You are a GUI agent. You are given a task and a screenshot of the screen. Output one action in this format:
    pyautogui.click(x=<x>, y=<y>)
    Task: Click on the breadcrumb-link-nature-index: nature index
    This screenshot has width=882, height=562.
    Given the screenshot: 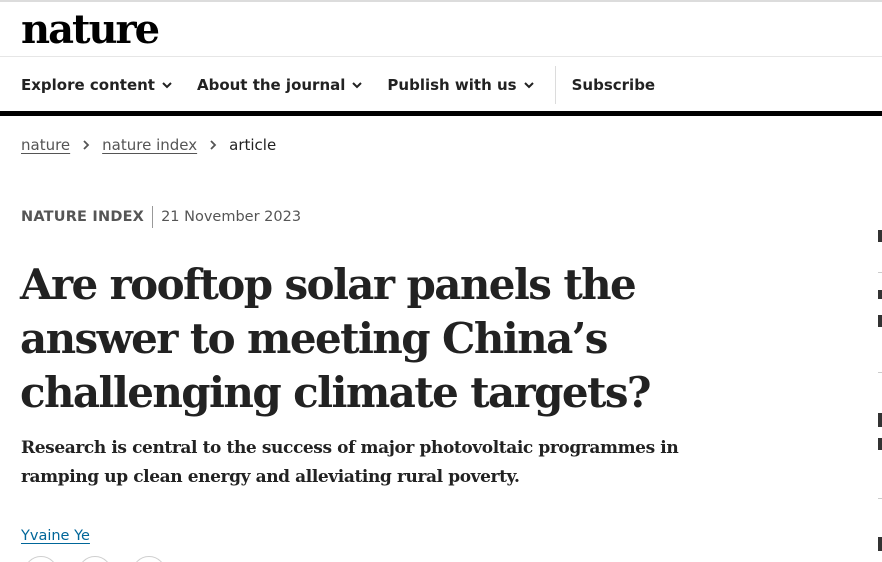 What is the action you would take?
    pyautogui.click(x=149, y=145)
    